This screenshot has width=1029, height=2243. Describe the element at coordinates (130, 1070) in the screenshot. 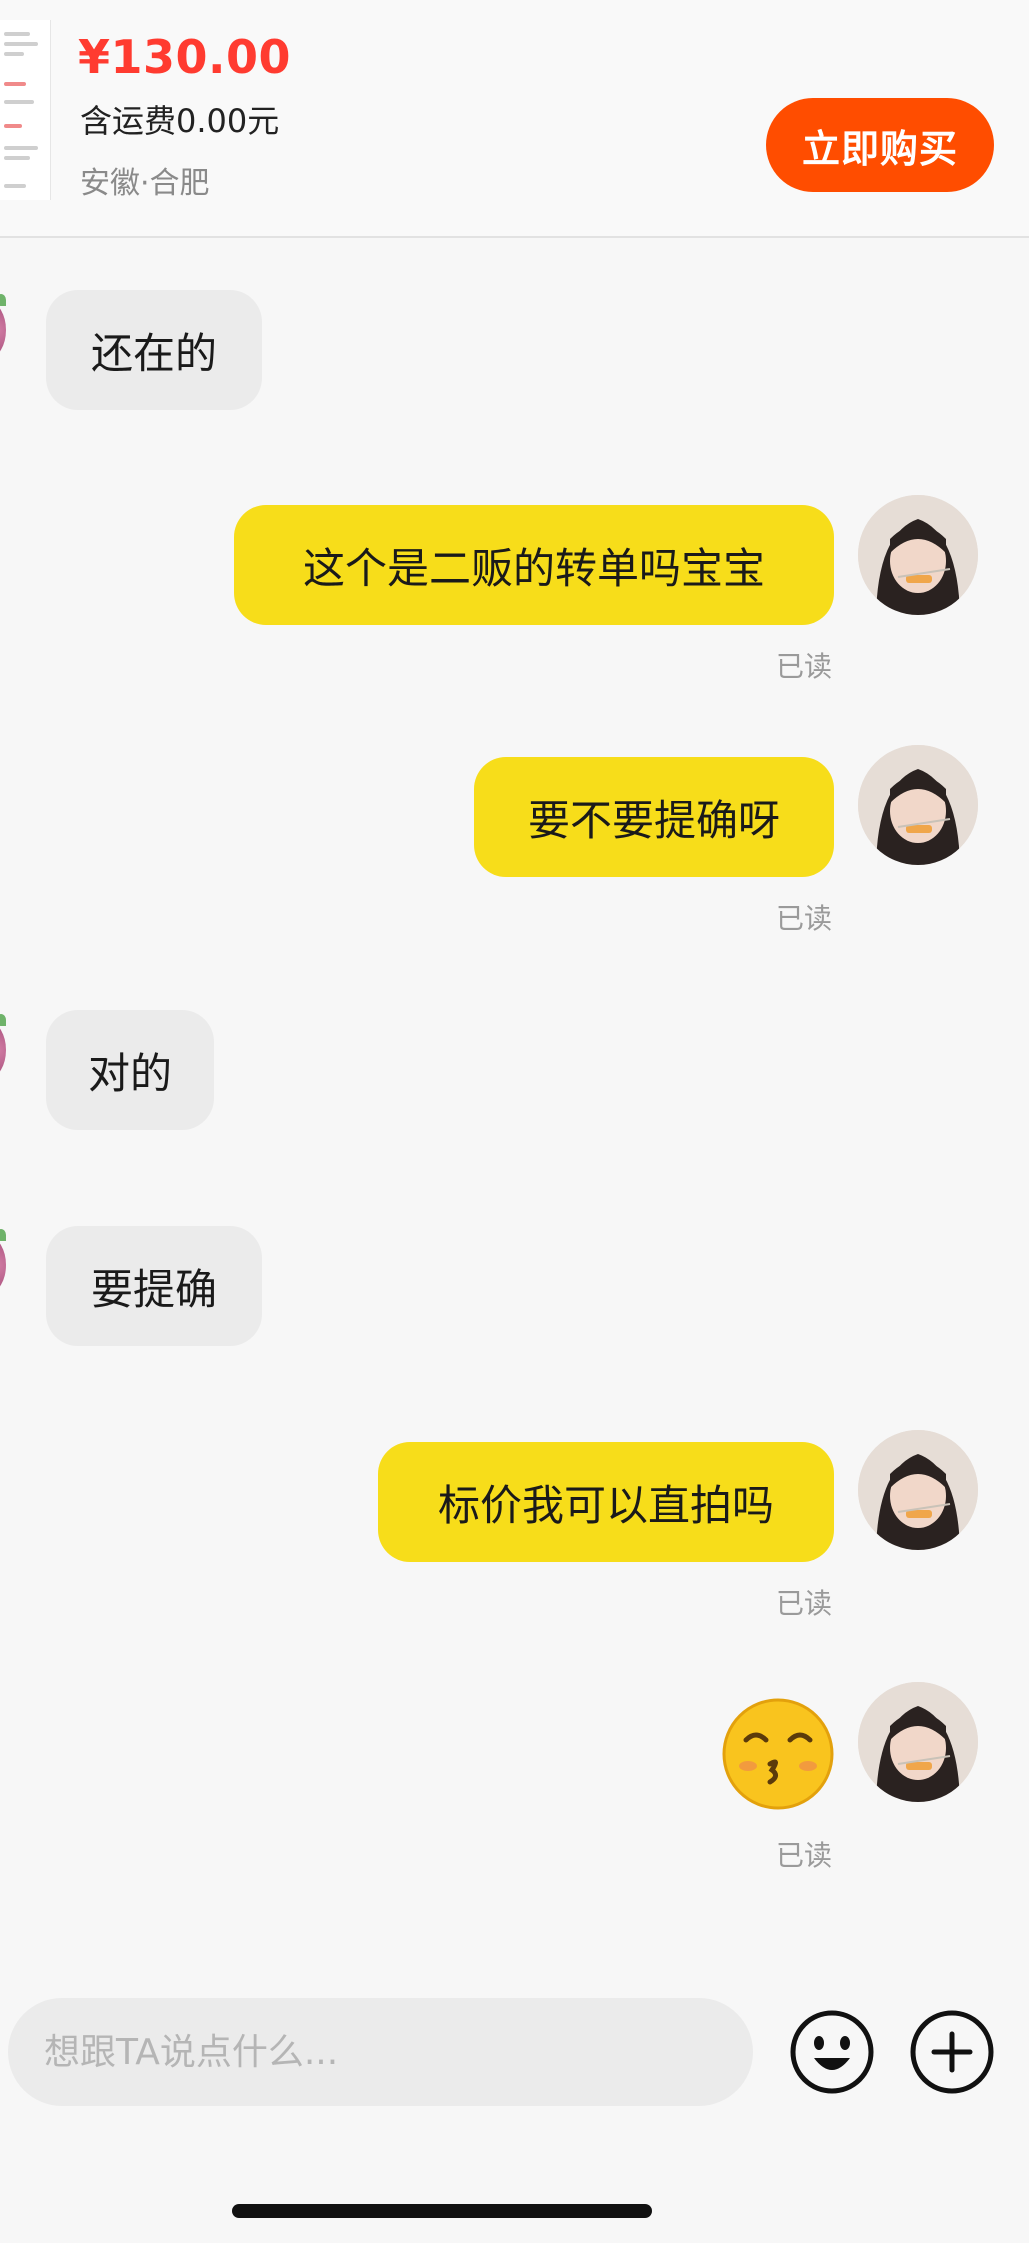

I see `message-bubble-incoming: 对的` at that location.